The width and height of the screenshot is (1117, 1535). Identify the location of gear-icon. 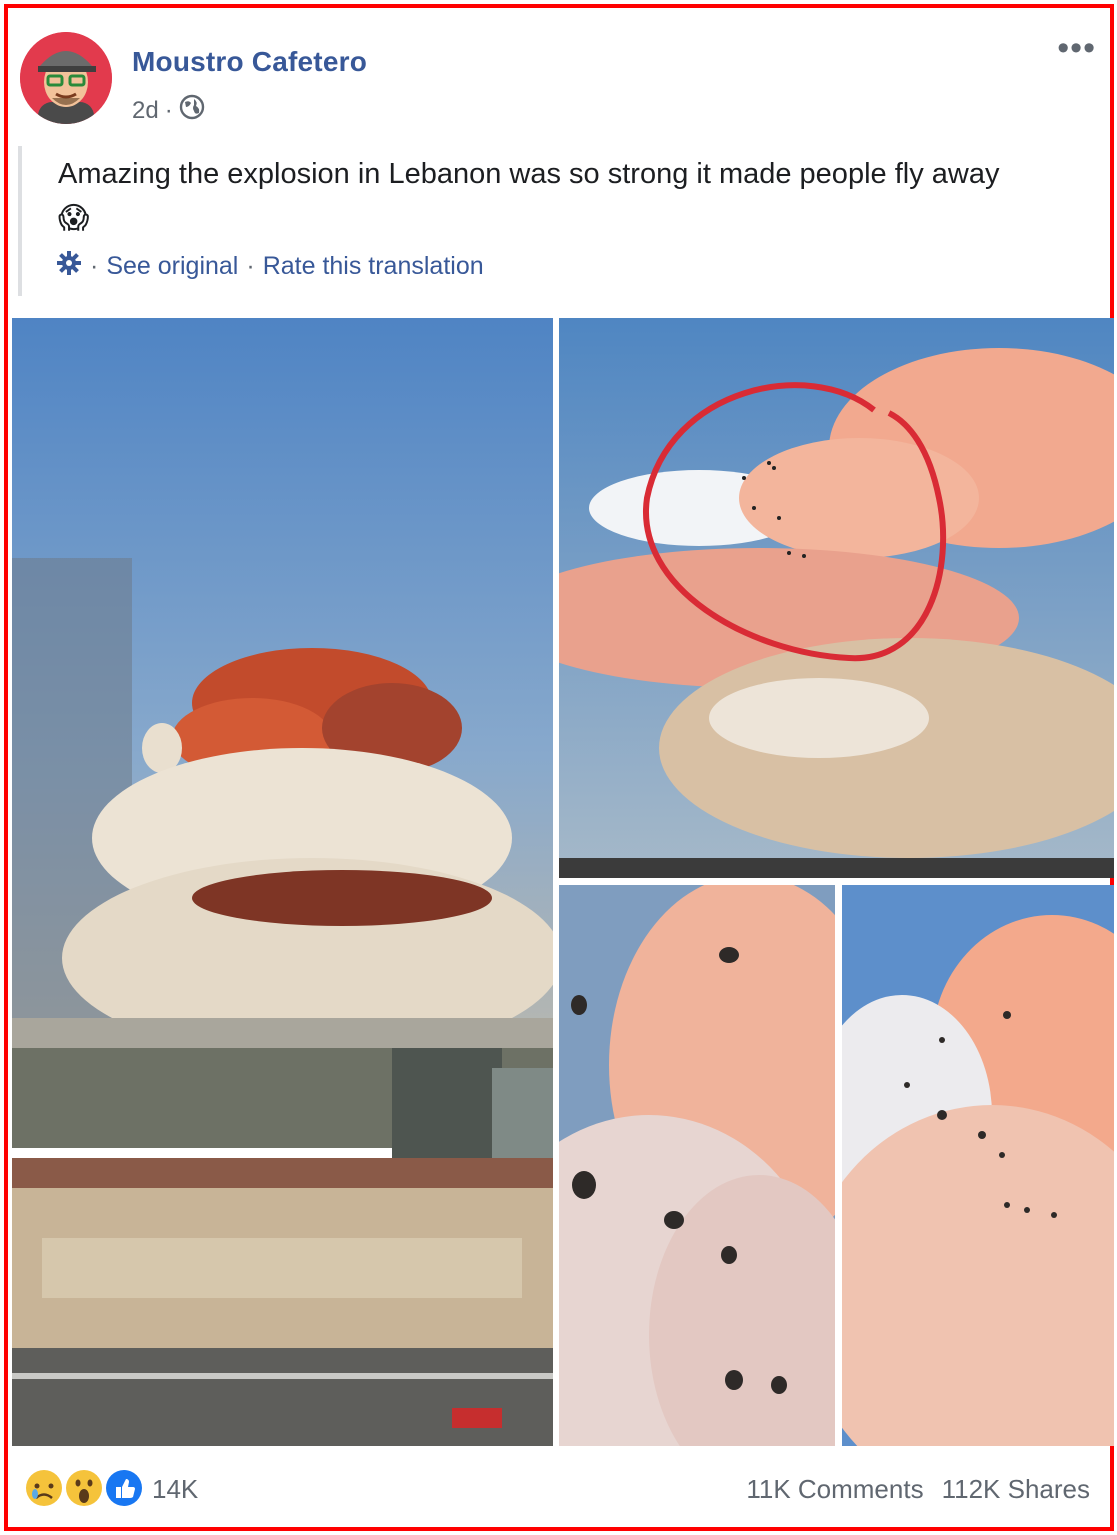
(69, 266).